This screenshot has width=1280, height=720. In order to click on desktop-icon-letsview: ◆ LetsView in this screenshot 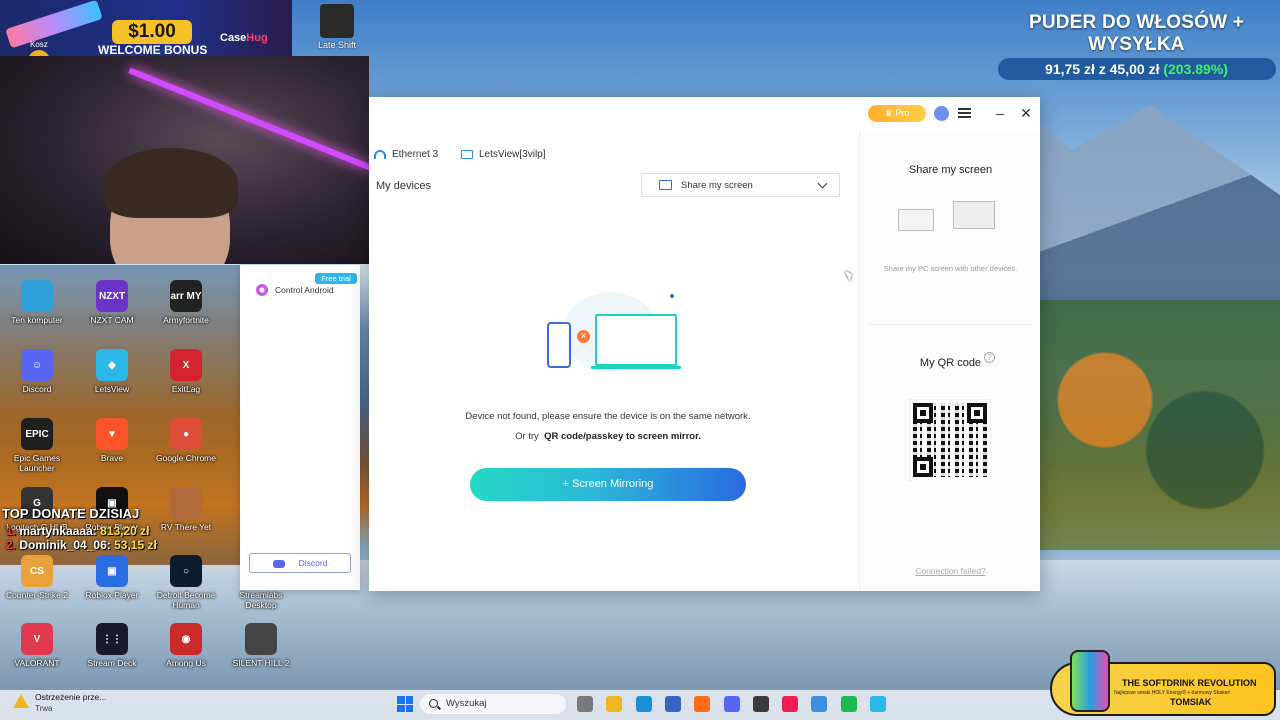, I will do `click(112, 372)`.